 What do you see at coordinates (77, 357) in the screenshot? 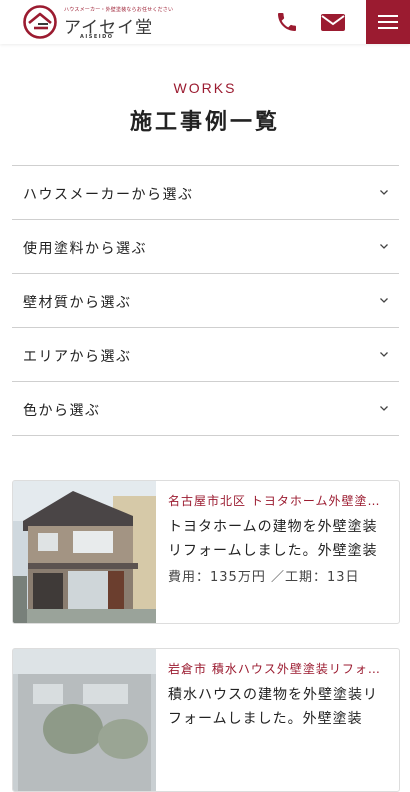
I see `filter-label: エリアから選ぶ` at bounding box center [77, 357].